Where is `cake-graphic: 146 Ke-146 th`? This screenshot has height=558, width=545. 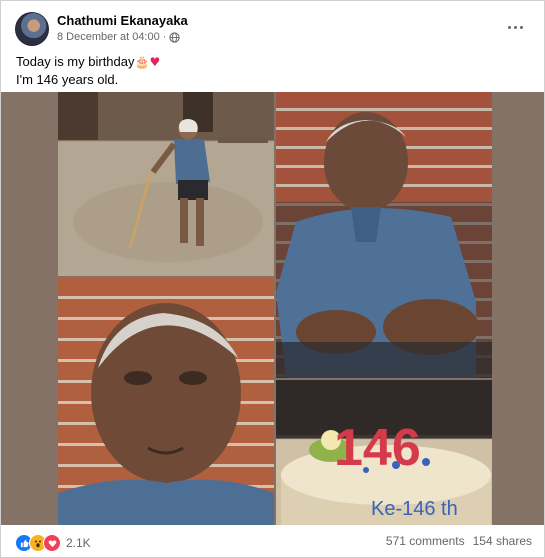 cake-graphic: 146 Ke-146 th is located at coordinates (384, 452).